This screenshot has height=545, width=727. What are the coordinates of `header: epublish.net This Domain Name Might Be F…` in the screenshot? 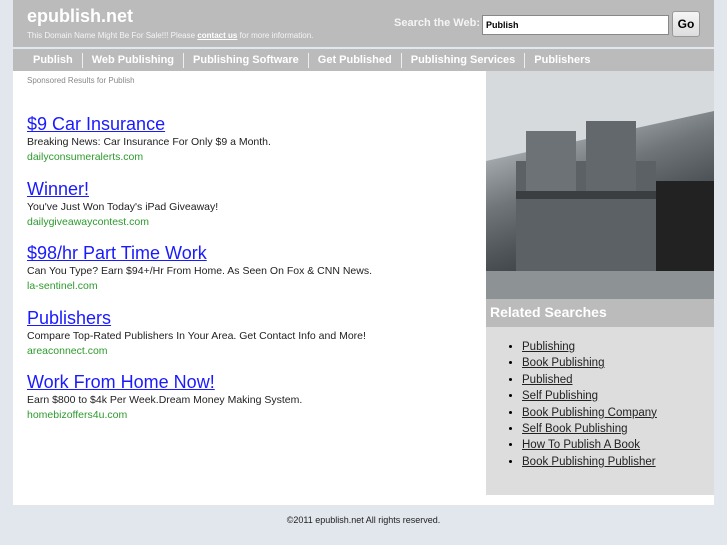 It's located at (363, 23).